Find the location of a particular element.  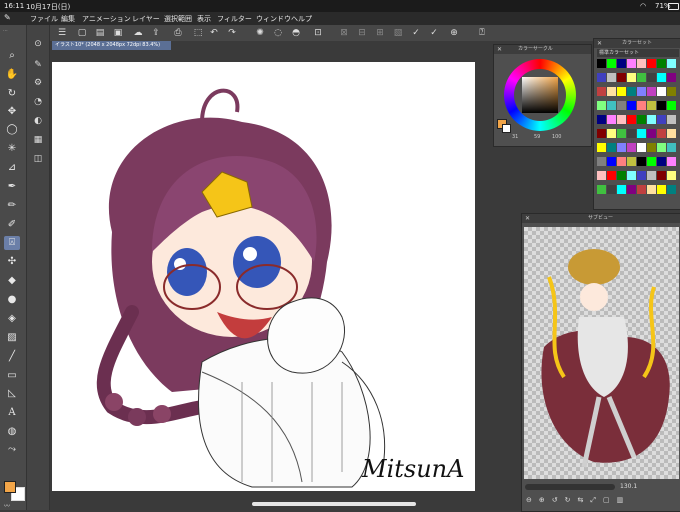

sub-tool-icon: ✎ is located at coordinates (38, 65).